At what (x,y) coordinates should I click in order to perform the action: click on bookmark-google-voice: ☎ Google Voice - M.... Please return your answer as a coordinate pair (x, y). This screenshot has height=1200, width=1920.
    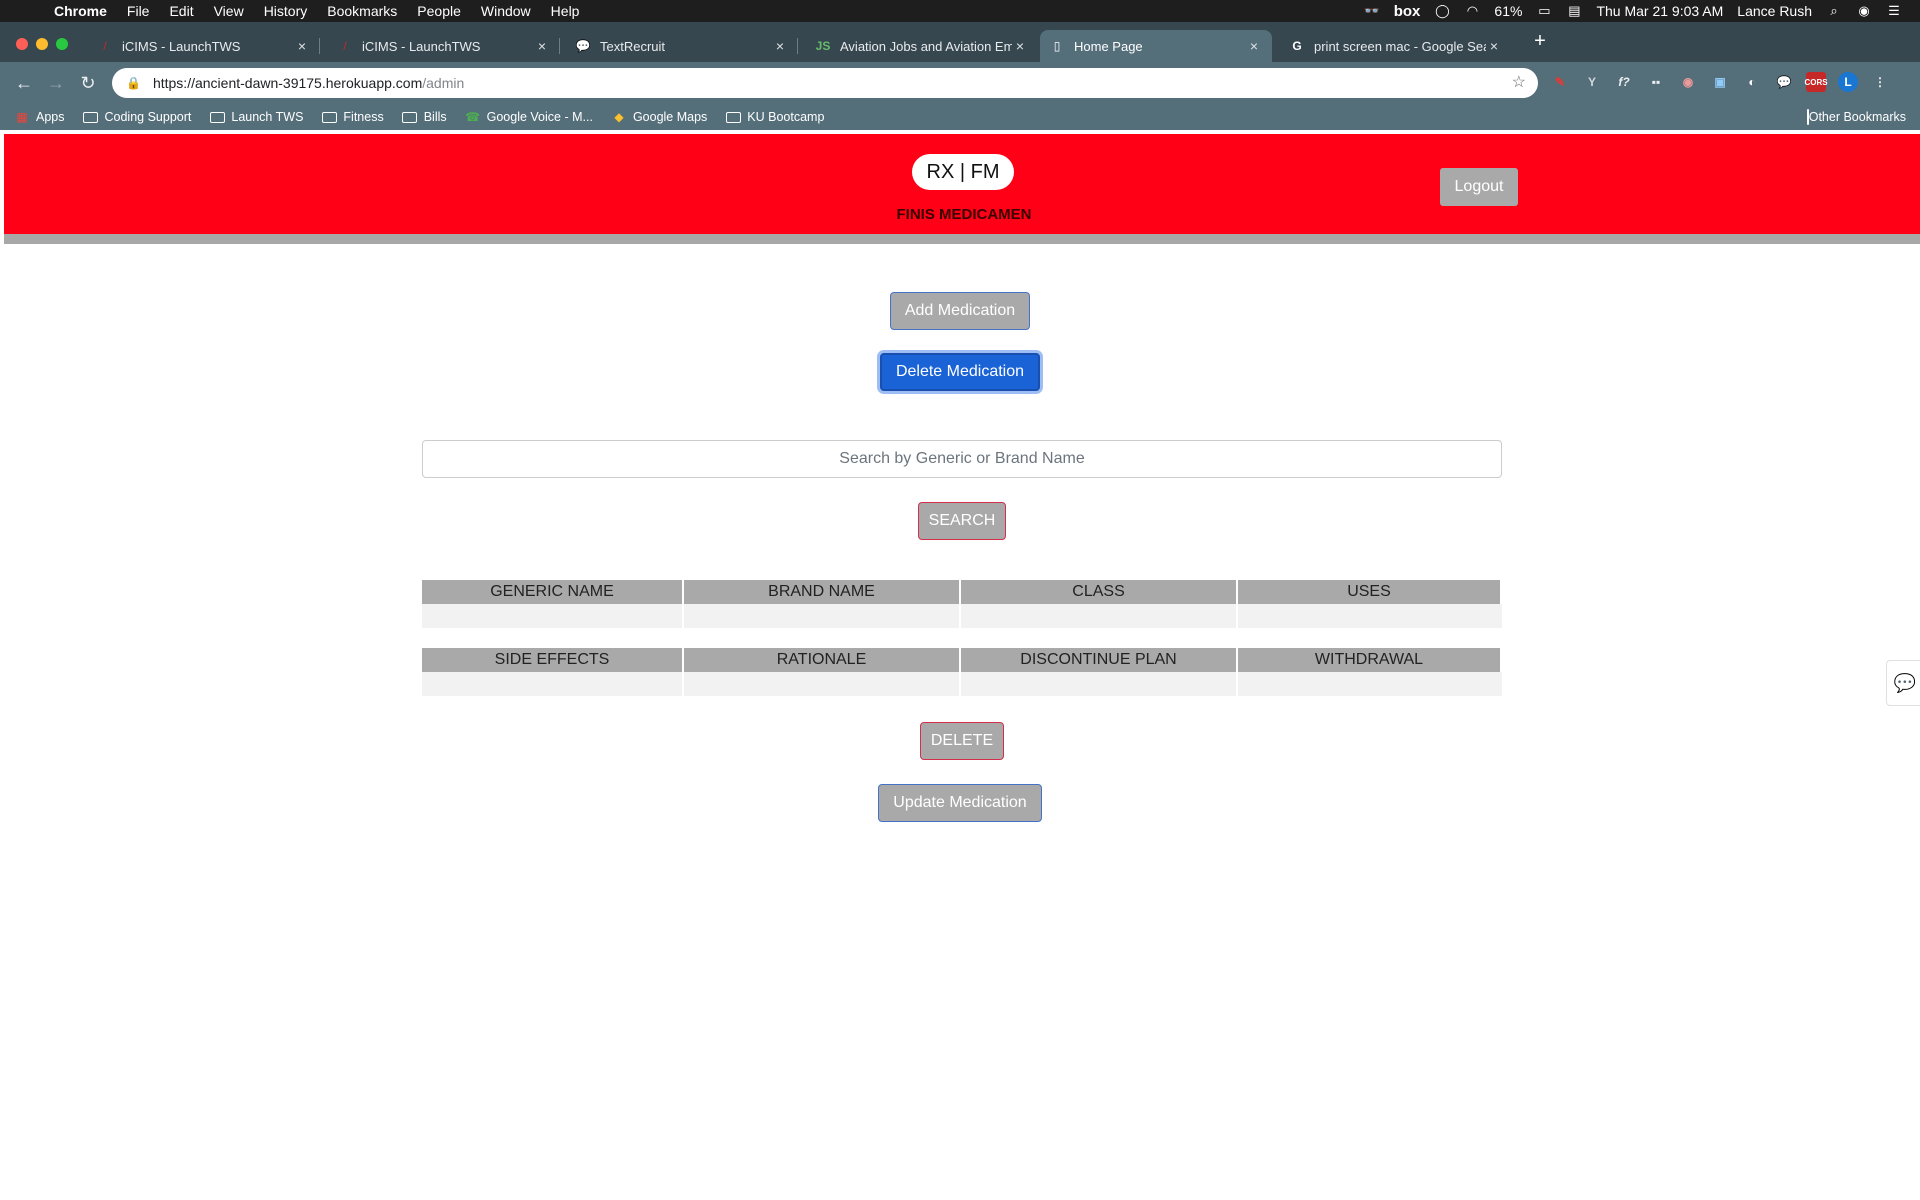
    Looking at the image, I should click on (529, 117).